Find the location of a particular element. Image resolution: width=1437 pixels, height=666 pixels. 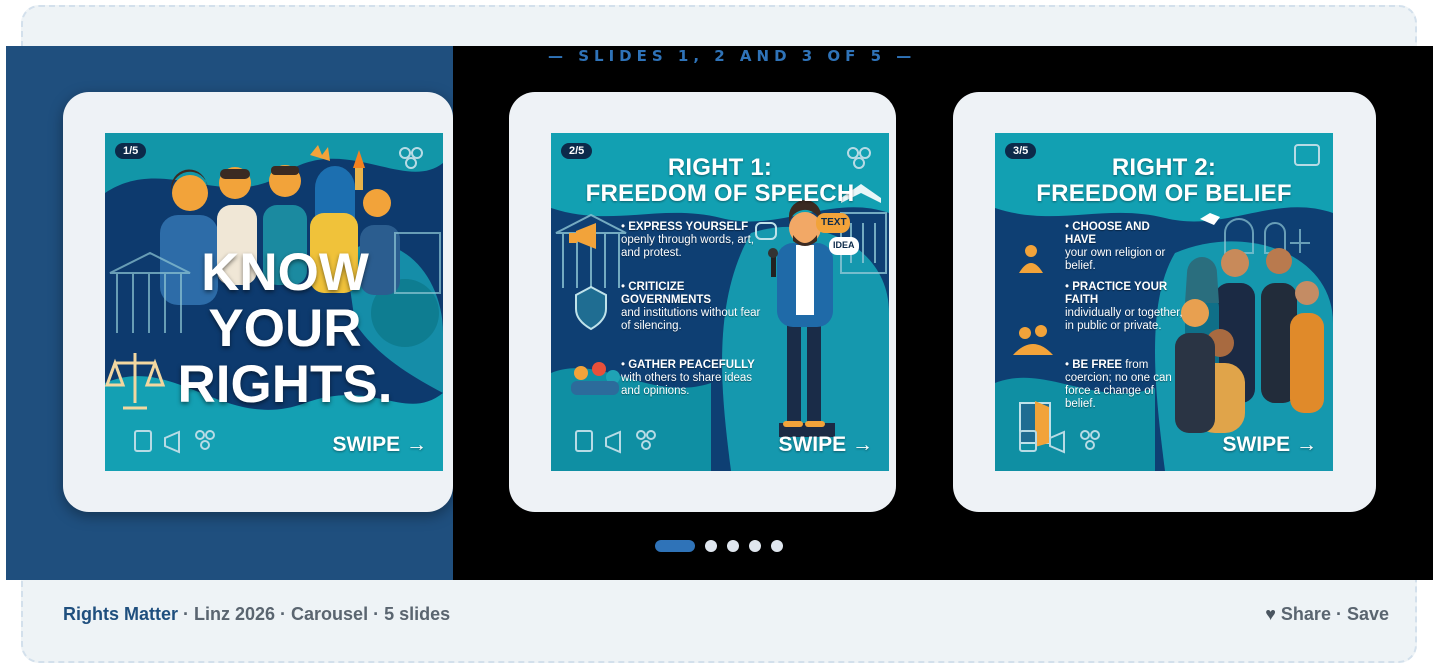

slide-title: RIGHT 1: FREEDOM OF SPEECH is located at coordinates (720, 181).